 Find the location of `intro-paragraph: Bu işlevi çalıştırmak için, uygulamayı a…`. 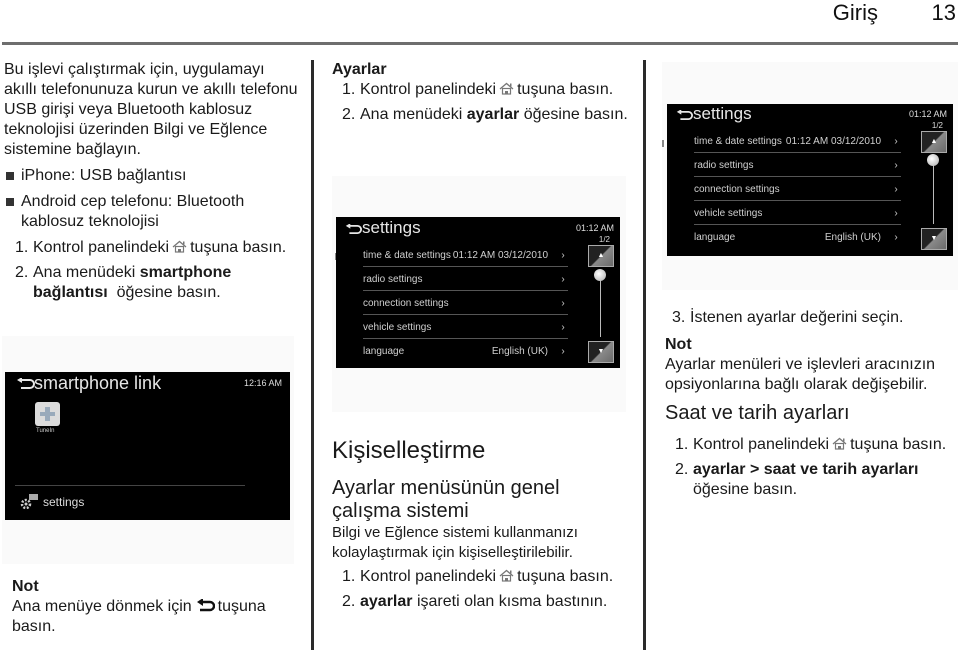

intro-paragraph: Bu işlevi çalıştırmak için, uygulamayı a… is located at coordinates (151, 109).